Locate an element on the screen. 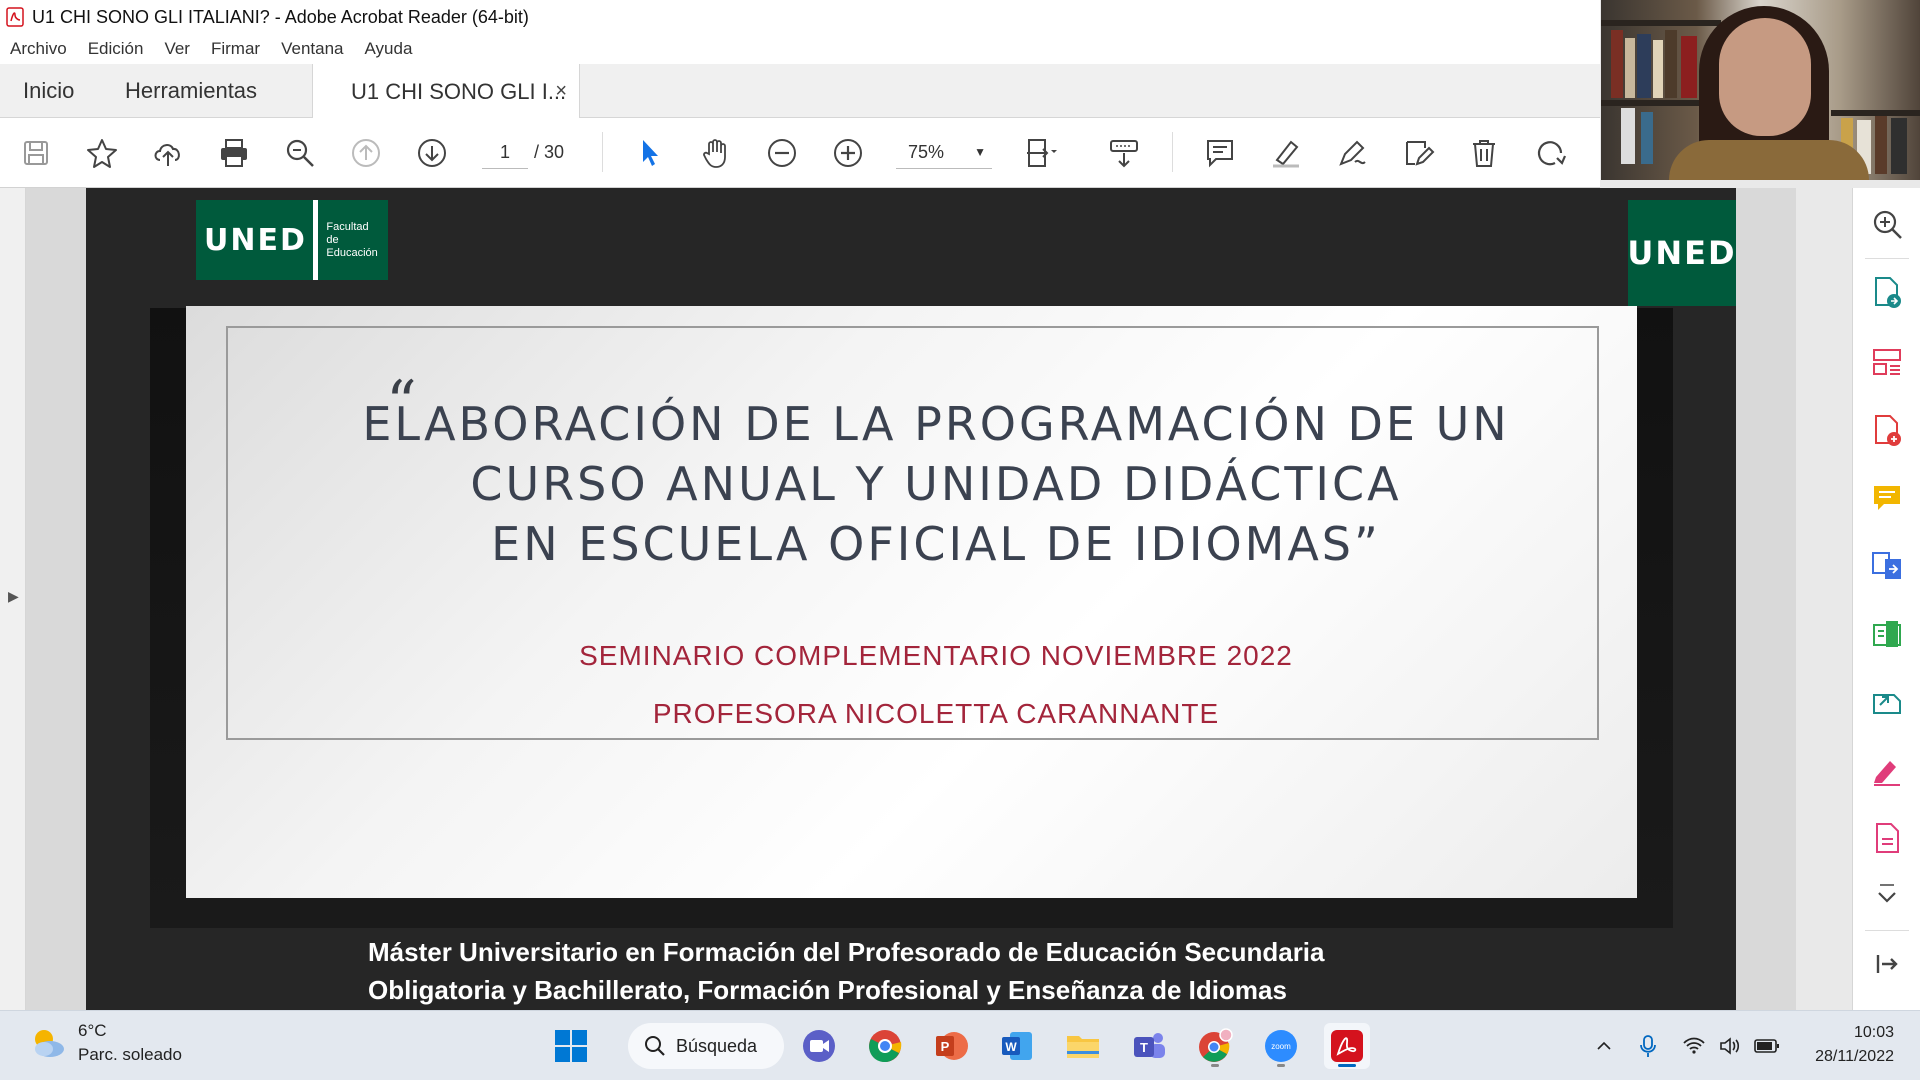 The height and width of the screenshot is (1080, 1920). svg-text: zoom is located at coordinates (1281, 1046).